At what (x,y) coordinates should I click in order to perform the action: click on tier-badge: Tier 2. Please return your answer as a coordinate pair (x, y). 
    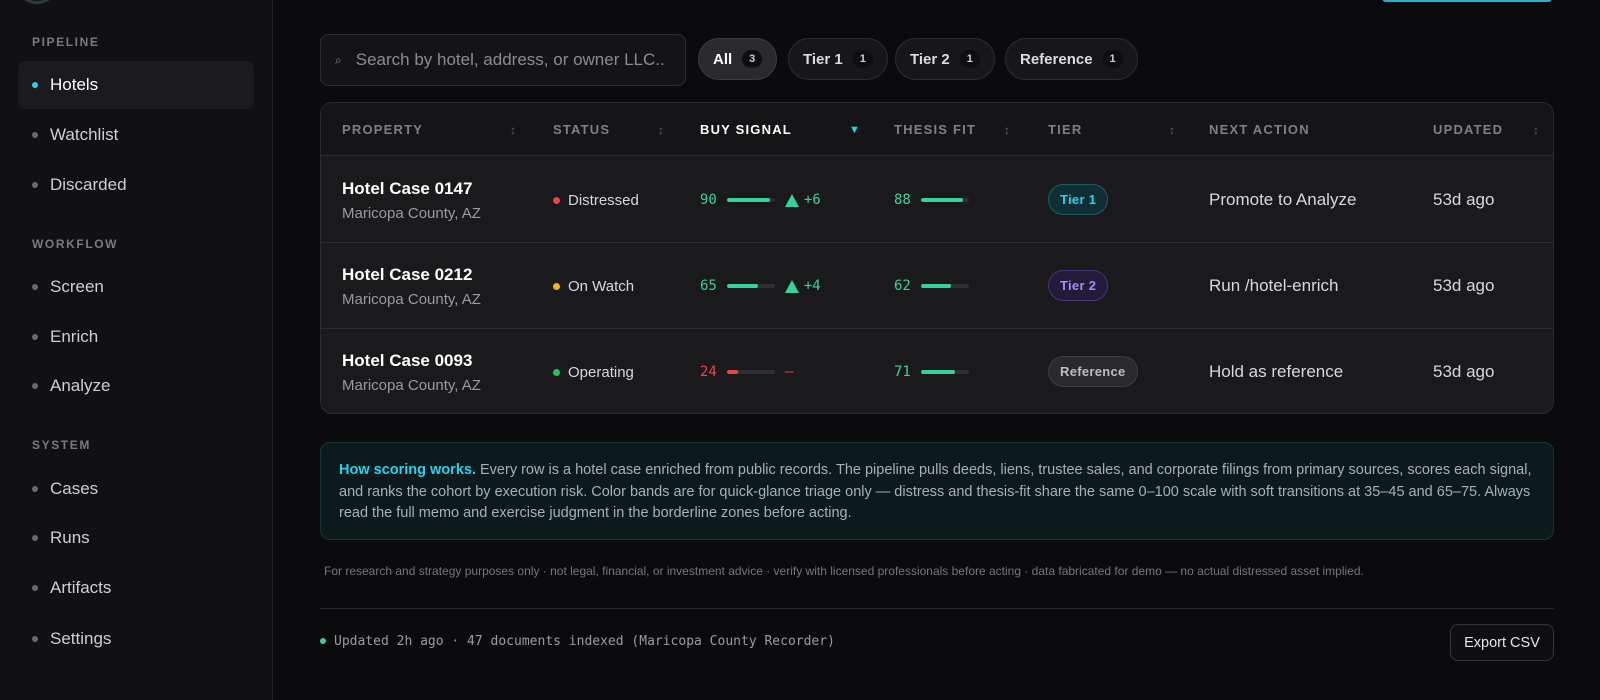
    Looking at the image, I should click on (1078, 285).